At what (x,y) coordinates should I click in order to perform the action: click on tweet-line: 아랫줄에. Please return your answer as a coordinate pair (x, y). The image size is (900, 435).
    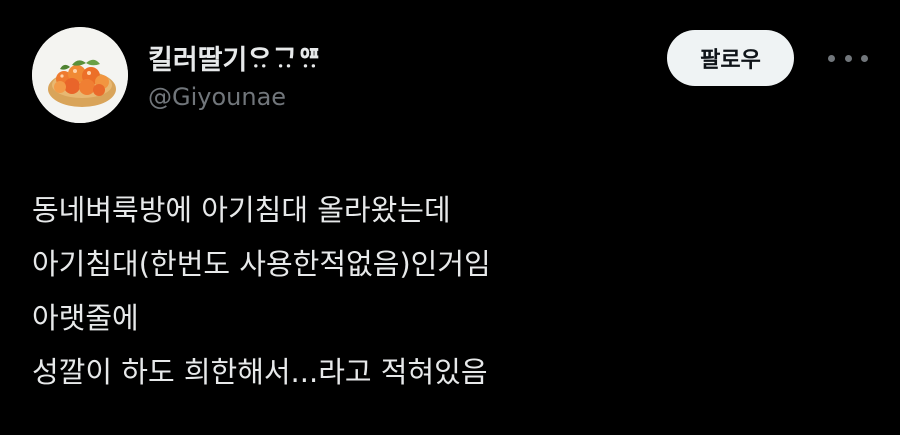
    Looking at the image, I should click on (85, 318).